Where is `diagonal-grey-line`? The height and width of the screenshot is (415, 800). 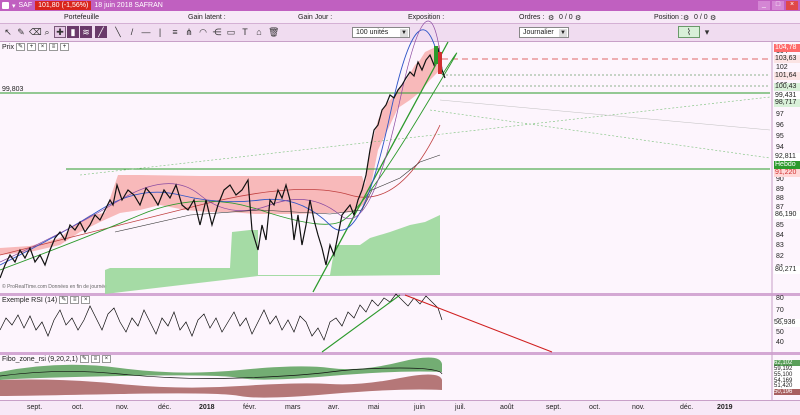 diagonal-grey-line is located at coordinates (605, 115).